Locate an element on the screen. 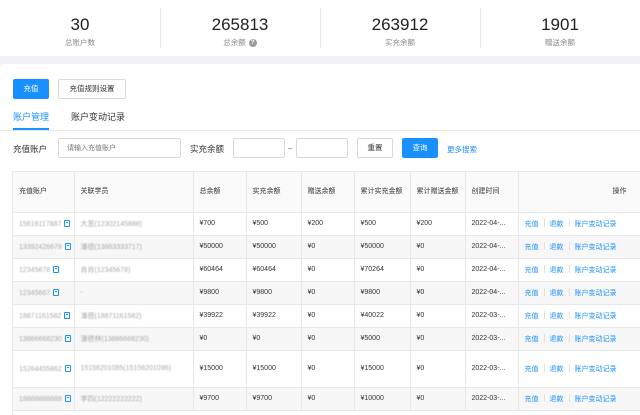 The width and height of the screenshot is (640, 415). recharge-rules-button: 充值规则设置 is located at coordinates (92, 89).